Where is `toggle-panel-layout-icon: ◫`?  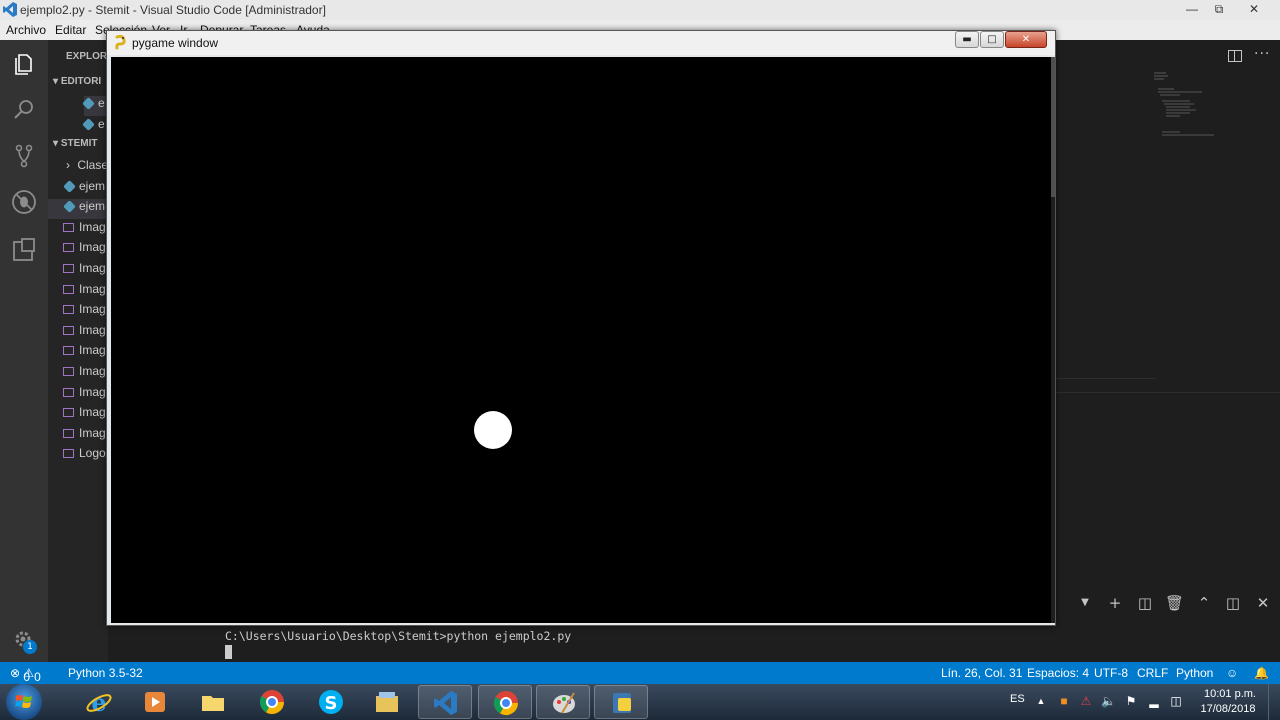 toggle-panel-layout-icon: ◫ is located at coordinates (1233, 603).